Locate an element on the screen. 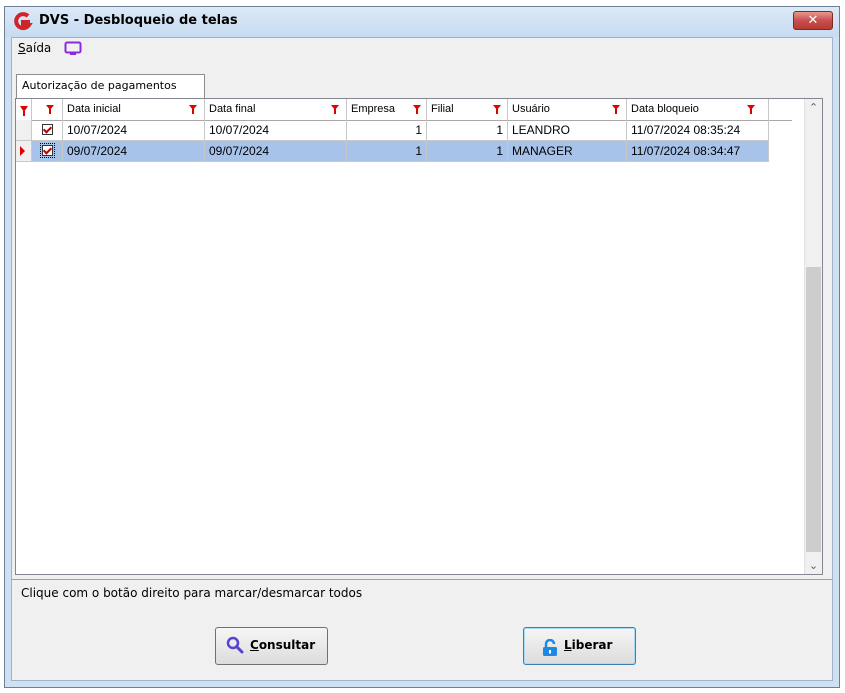 This screenshot has height=693, width=845. header-data-bloqueio: Data bloqueio is located at coordinates (698, 109).